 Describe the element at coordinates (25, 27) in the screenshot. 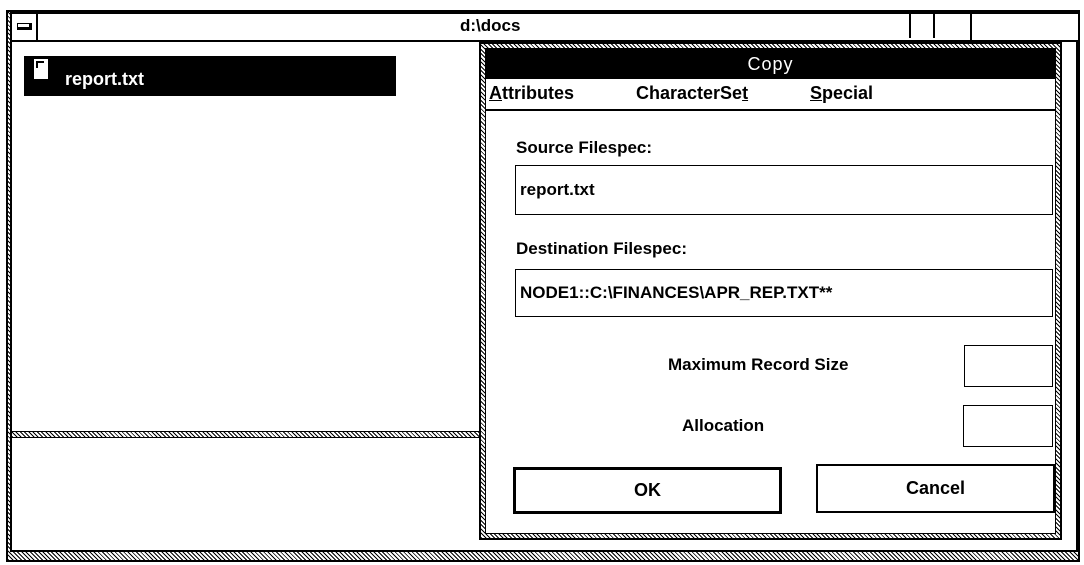

I see `system-menu-button` at that location.